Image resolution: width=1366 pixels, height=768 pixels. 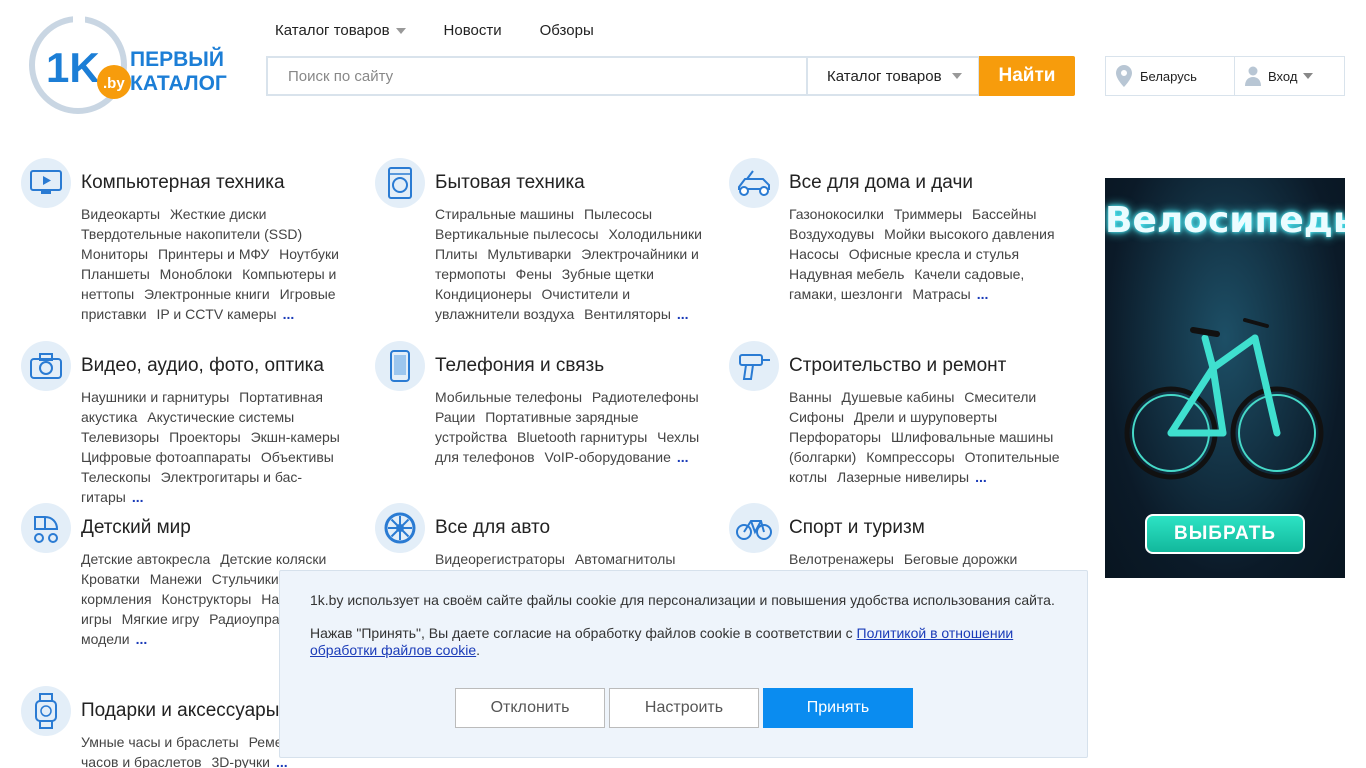 What do you see at coordinates (207, 294) in the screenshot?
I see `category-link: Электронные книги` at bounding box center [207, 294].